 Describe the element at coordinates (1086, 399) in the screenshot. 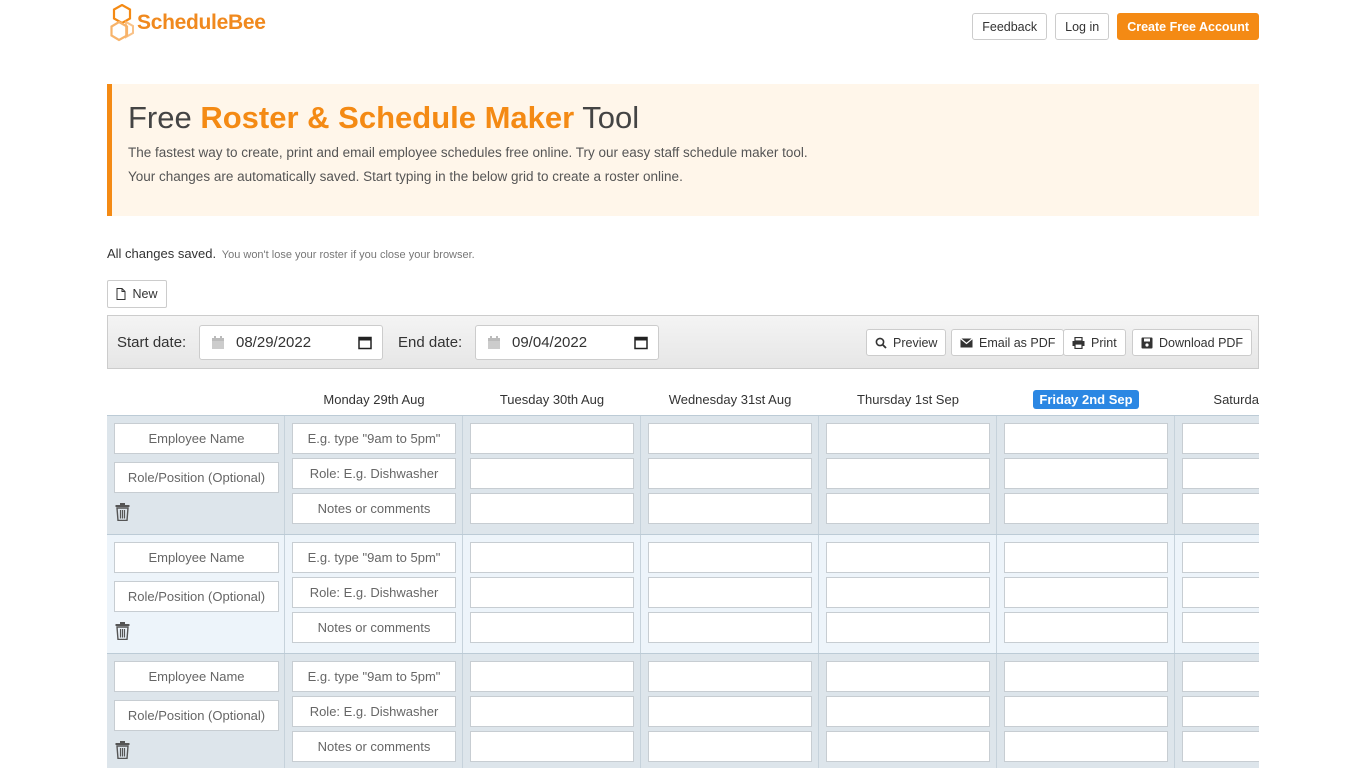

I see `day-header-today-label: Friday 2nd Sep` at that location.